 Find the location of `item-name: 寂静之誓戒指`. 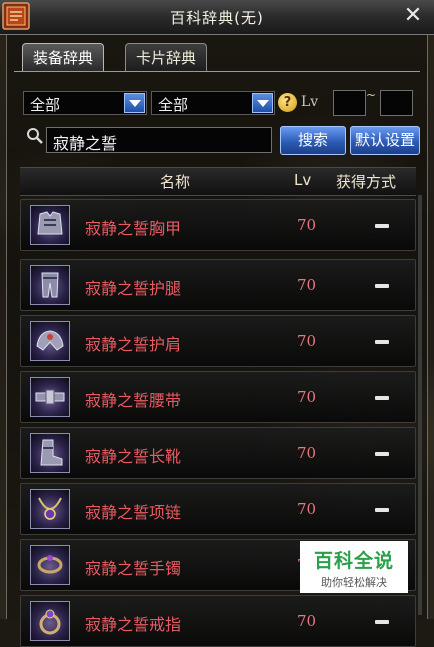

item-name: 寂静之誓戒指 is located at coordinates (133, 624).